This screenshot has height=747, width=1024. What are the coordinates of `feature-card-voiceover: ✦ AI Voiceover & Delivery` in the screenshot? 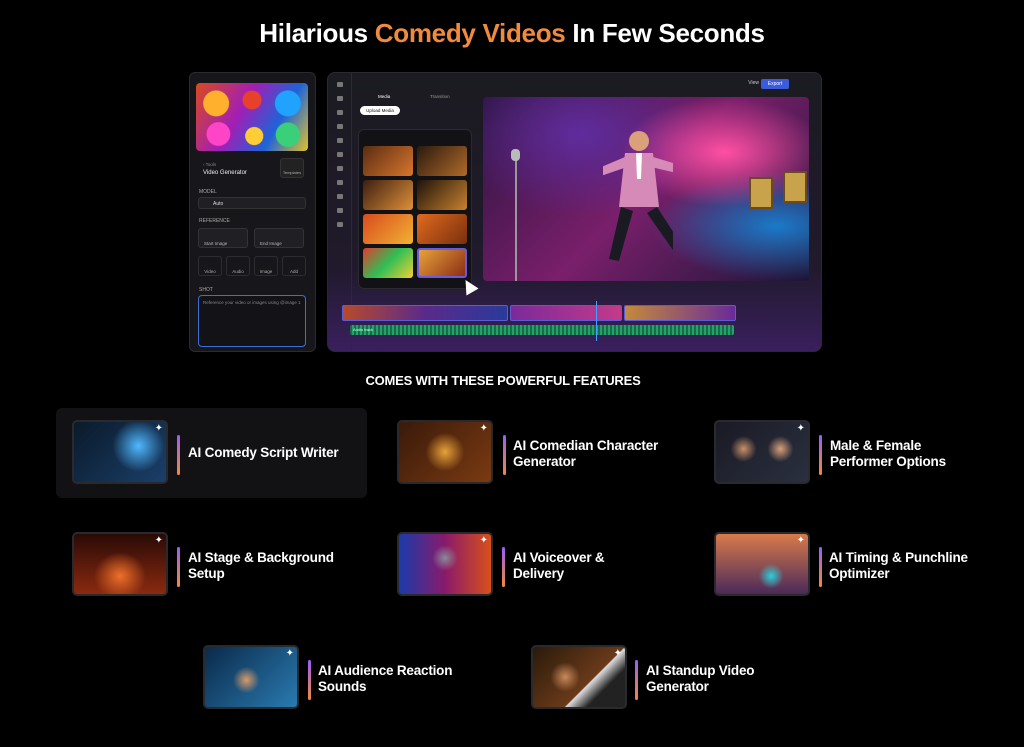 It's located at (531, 565).